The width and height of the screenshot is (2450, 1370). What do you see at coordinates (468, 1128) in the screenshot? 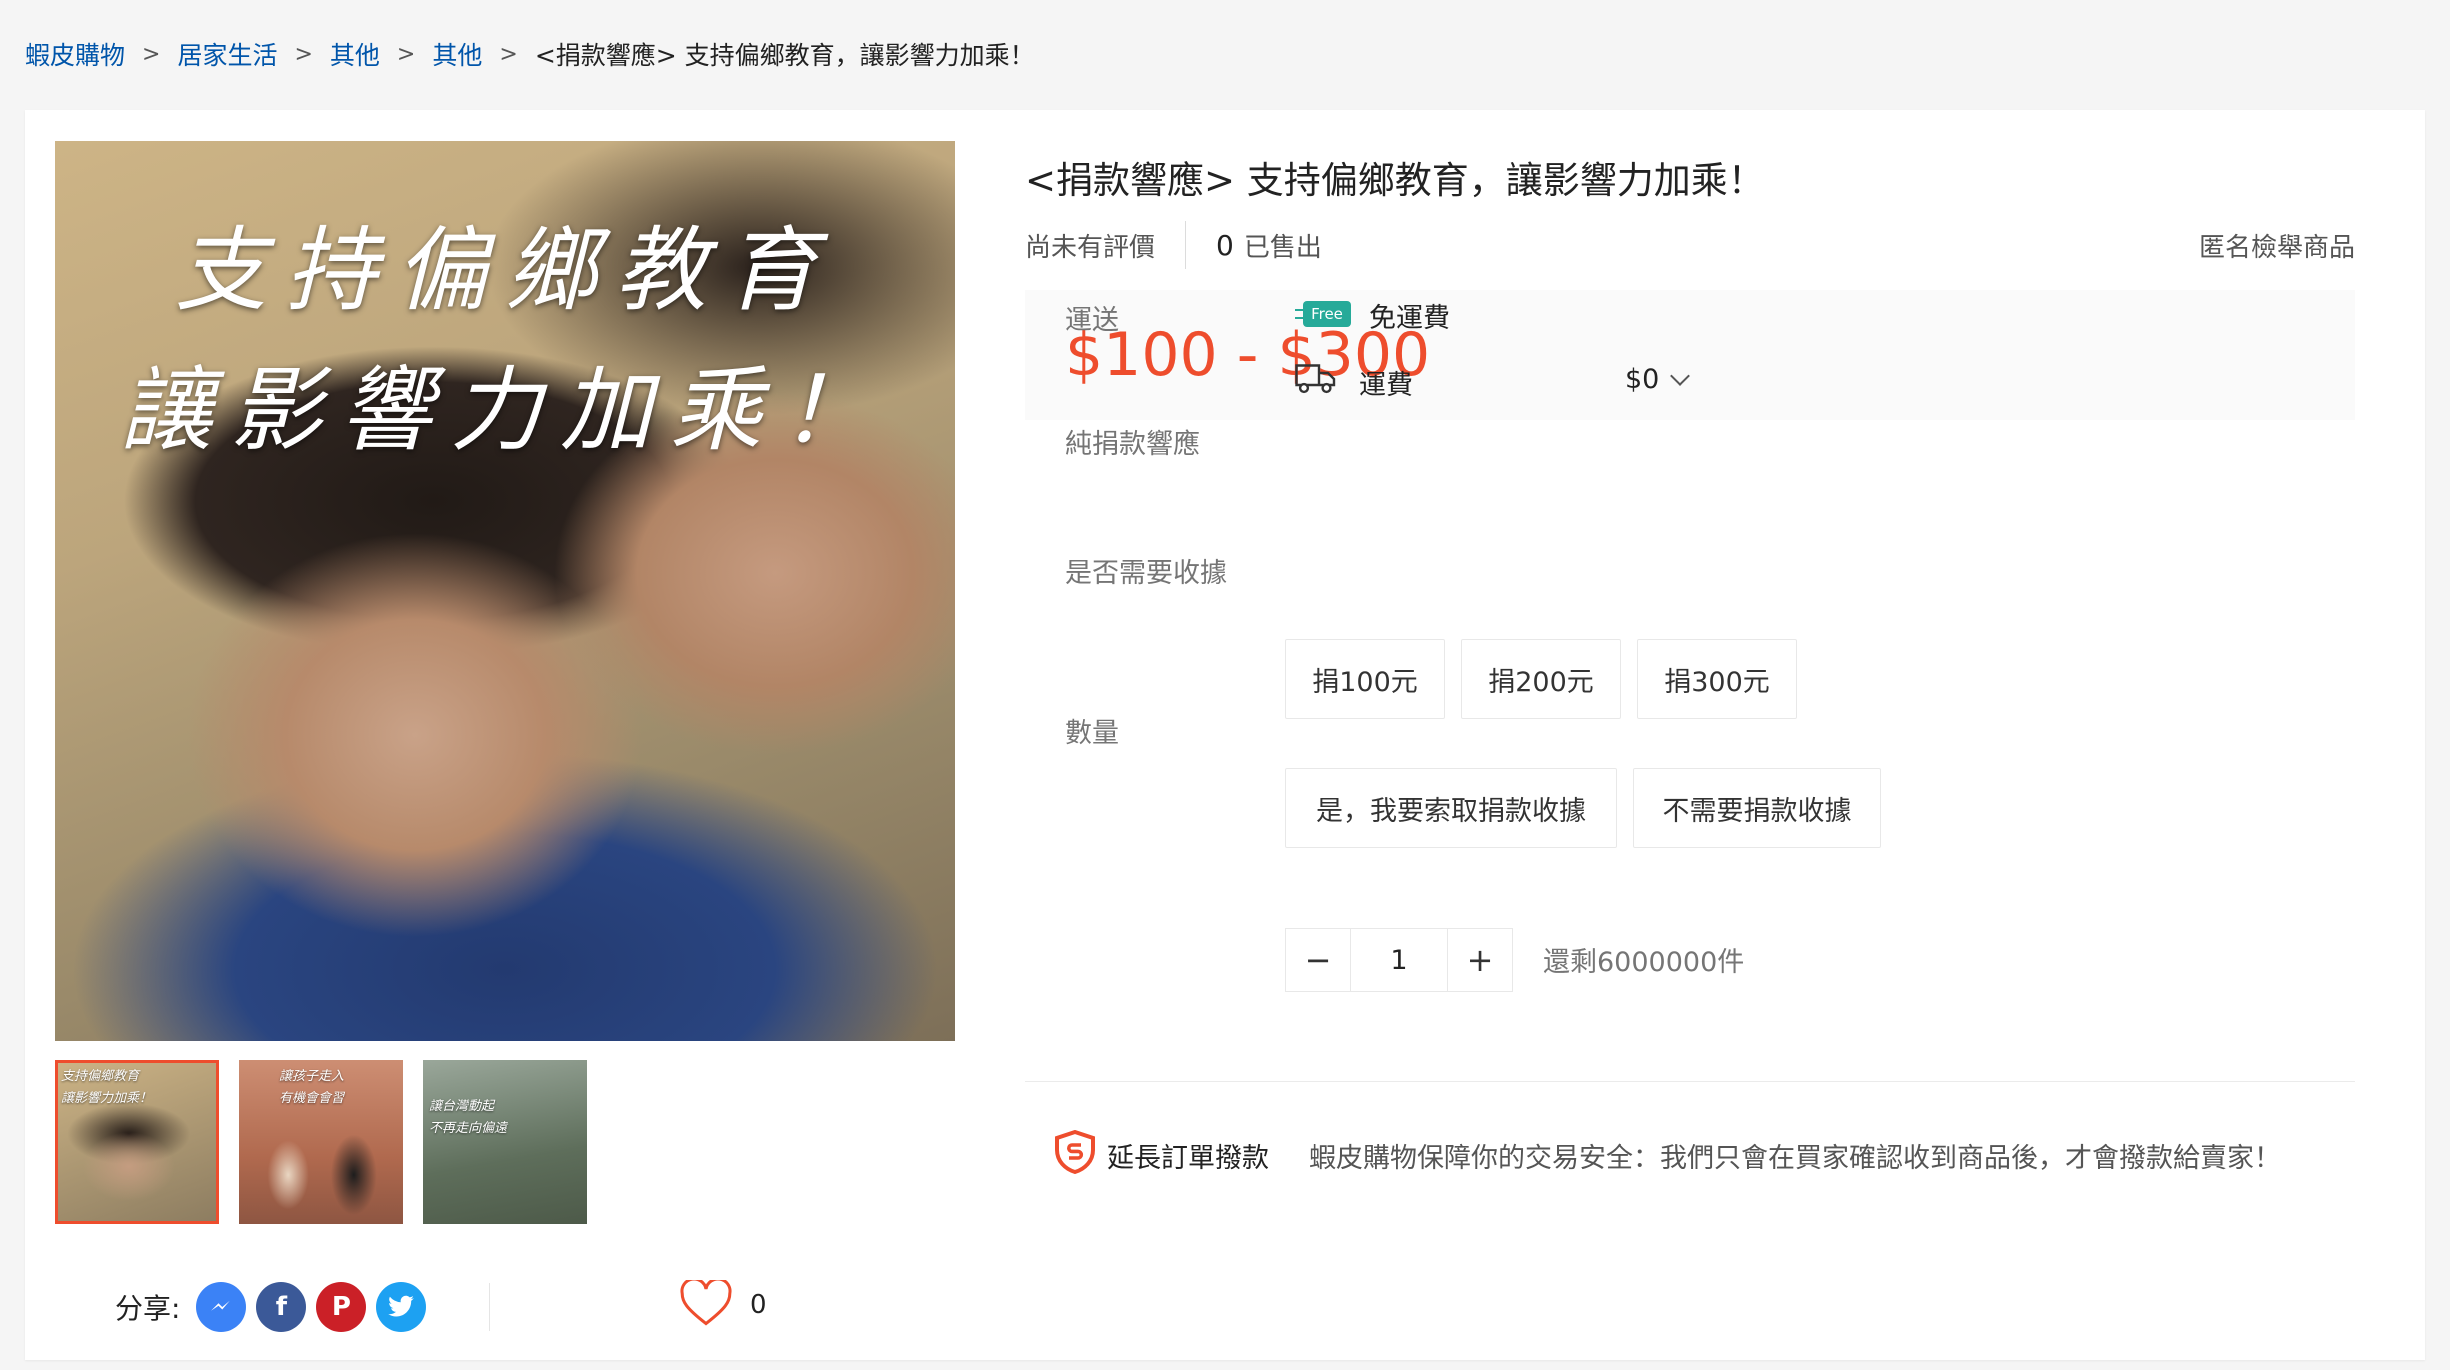
I see `thumbnail-caption: 不再走向偏遠` at bounding box center [468, 1128].